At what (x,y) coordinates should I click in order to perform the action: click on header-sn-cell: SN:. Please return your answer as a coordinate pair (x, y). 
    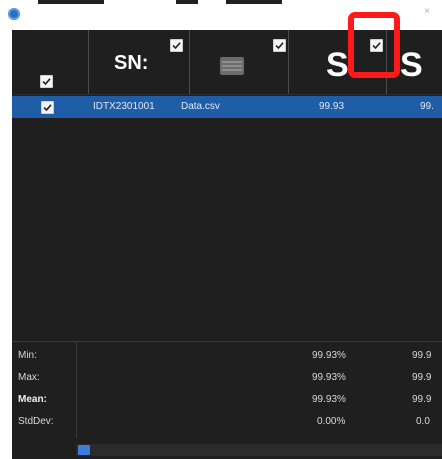
    Looking at the image, I should click on (139, 62).